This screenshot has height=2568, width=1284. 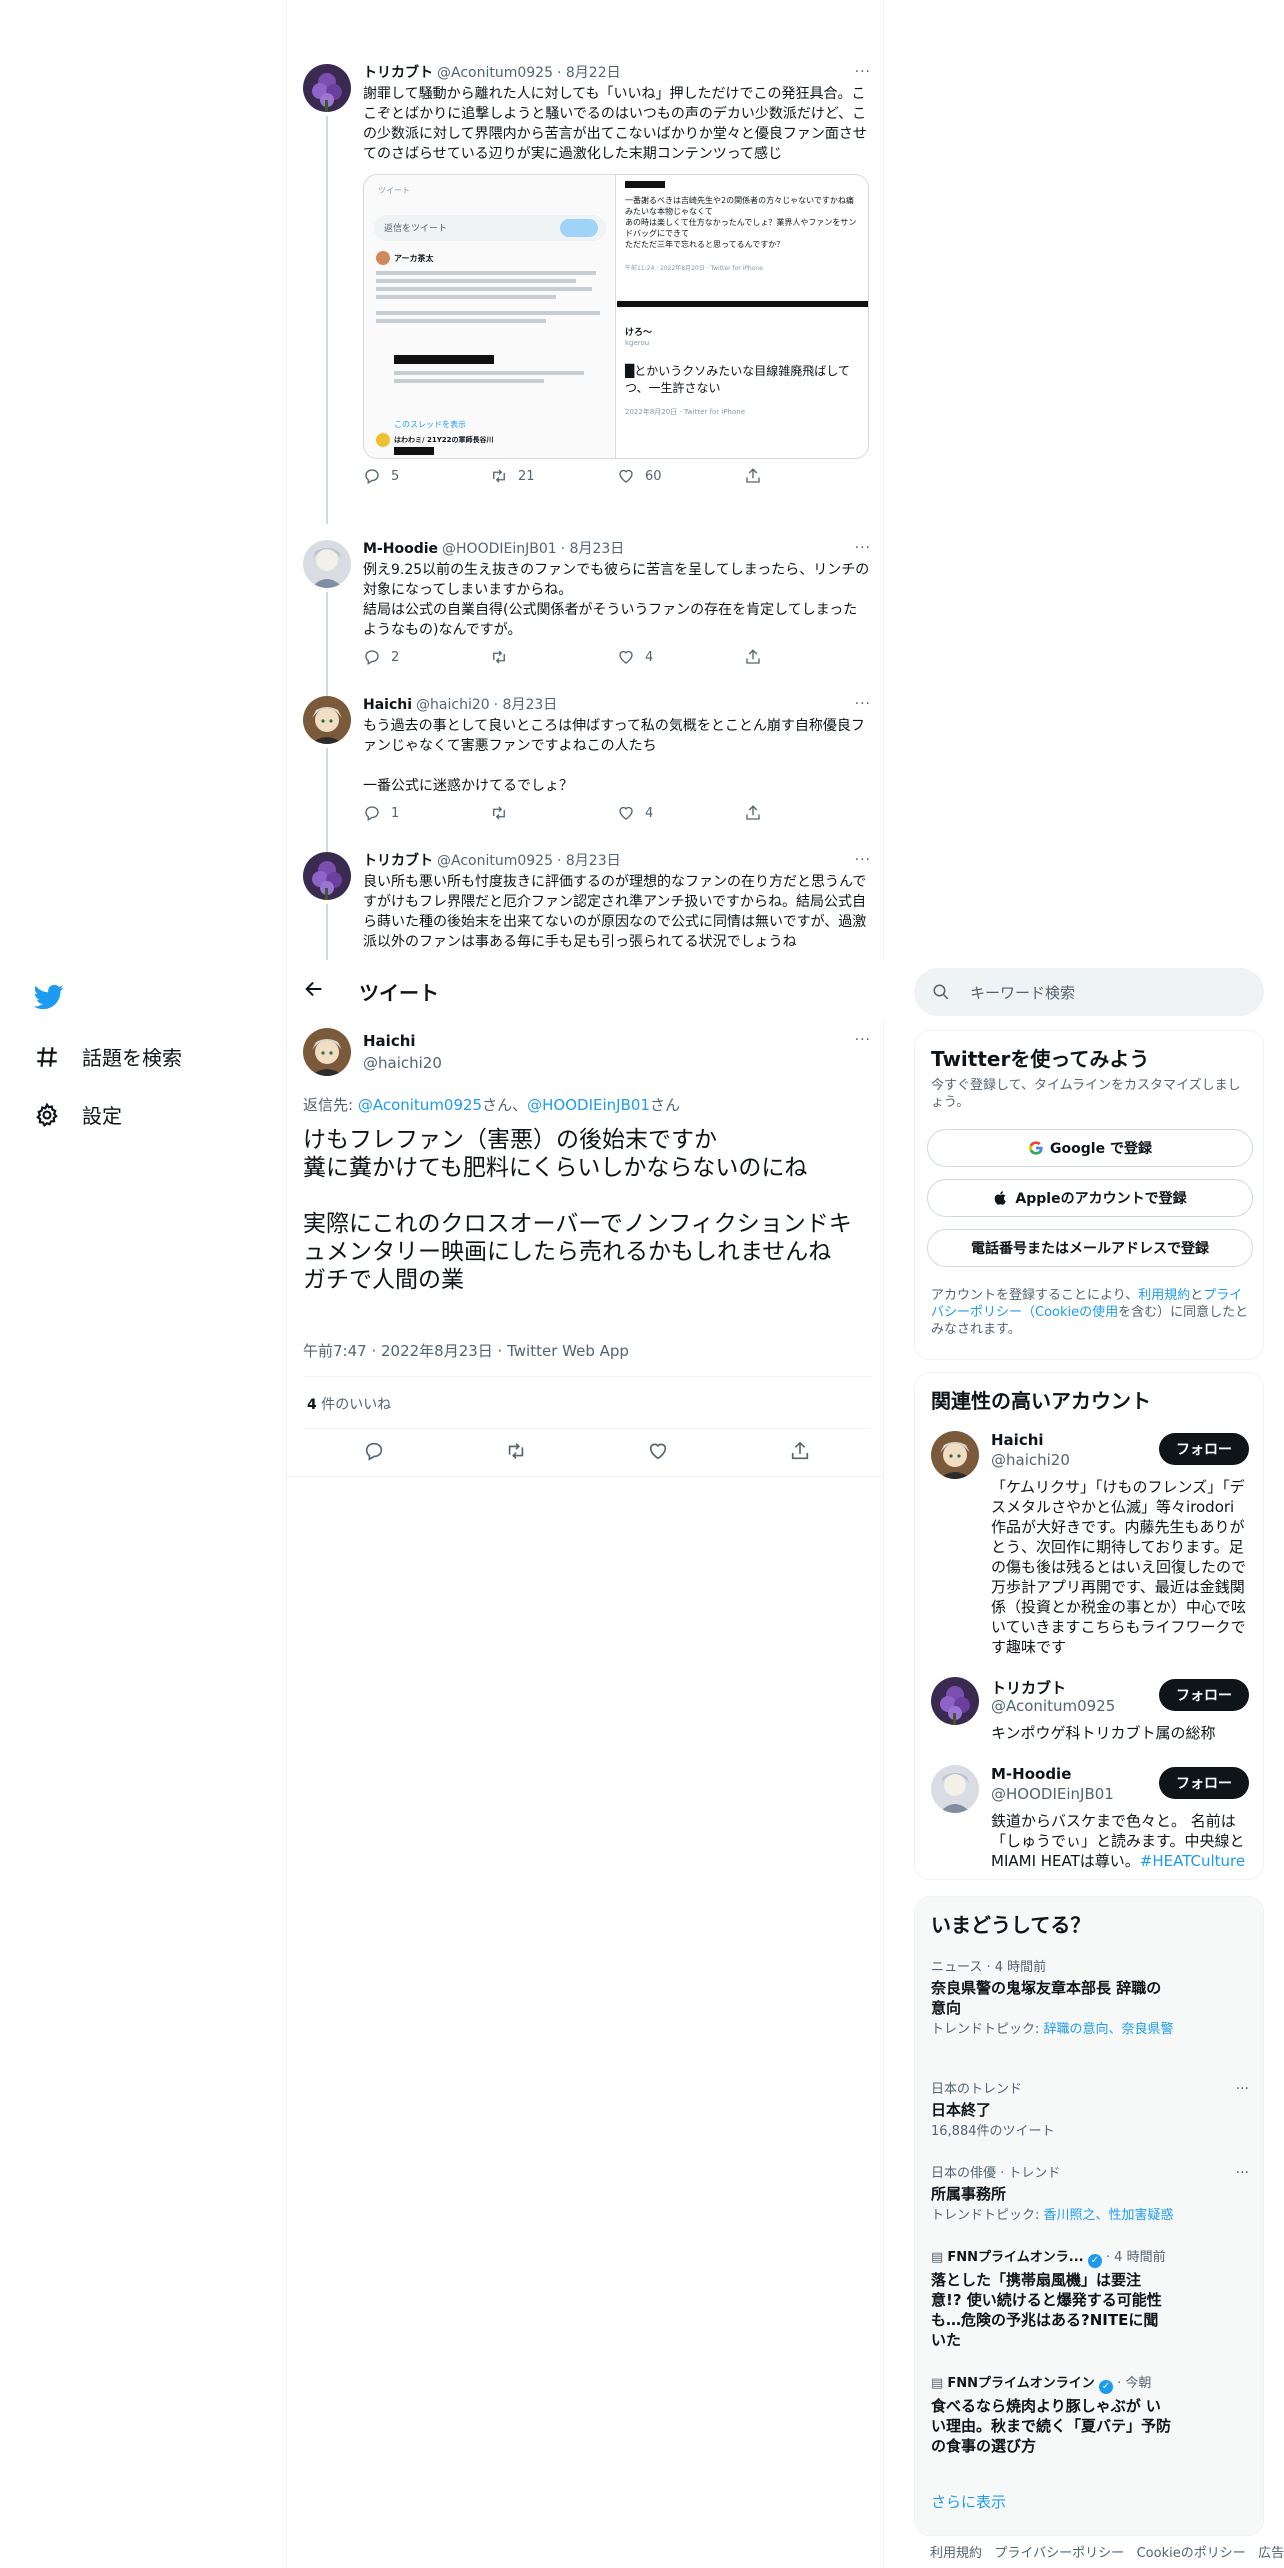 I want to click on trend-title: 食べるなら焼肉より豚しゃぶが いい理由。秋まで続く「夏バテ」予防の食事の選び方, so click(x=1051, y=2426).